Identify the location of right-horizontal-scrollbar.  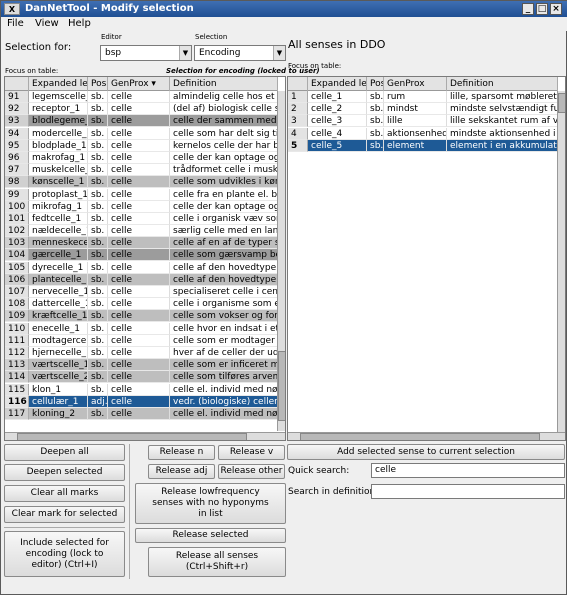
(426, 436).